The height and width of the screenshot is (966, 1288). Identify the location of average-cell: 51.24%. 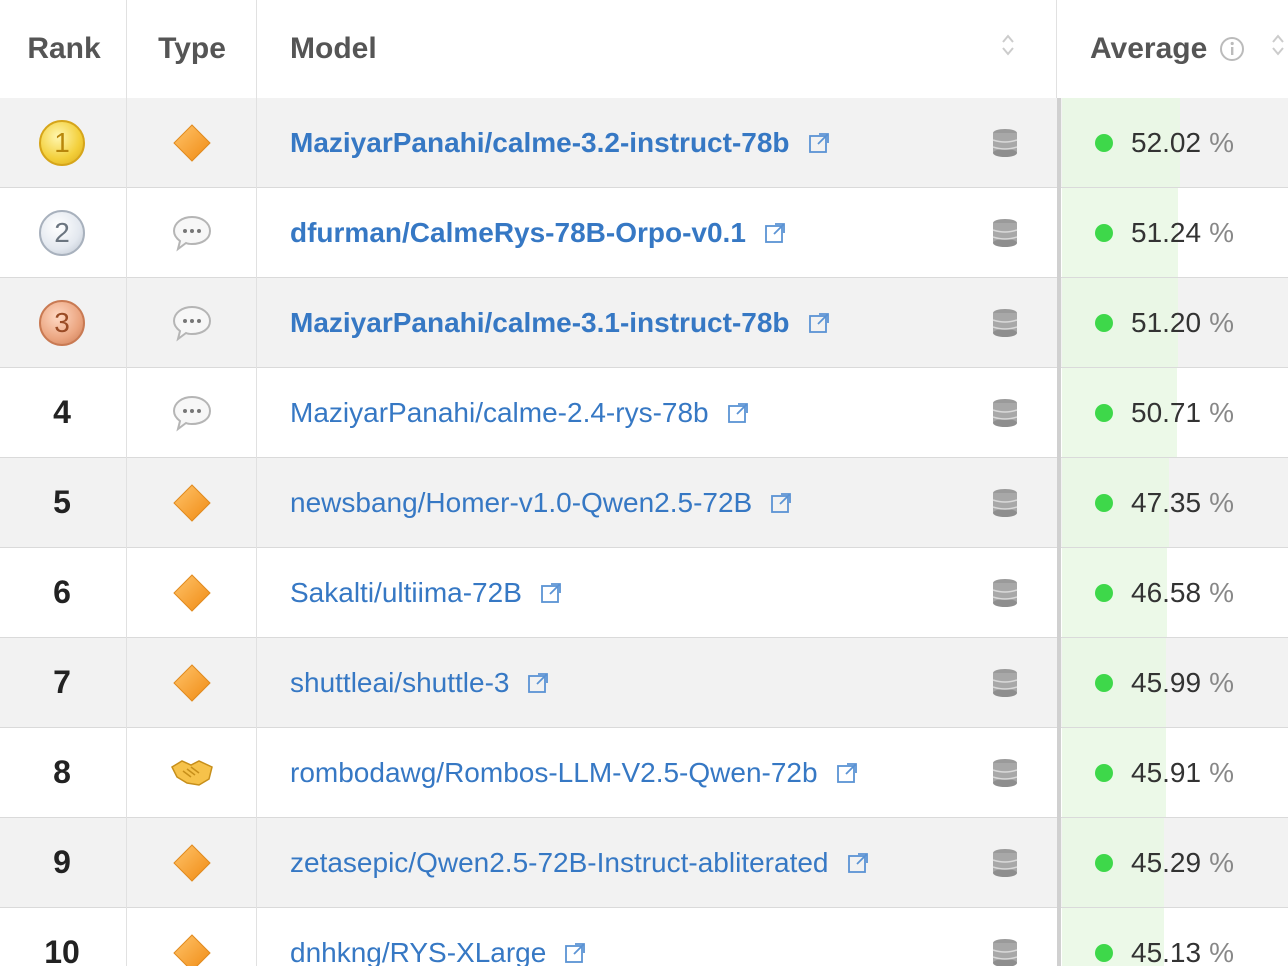
(1175, 232).